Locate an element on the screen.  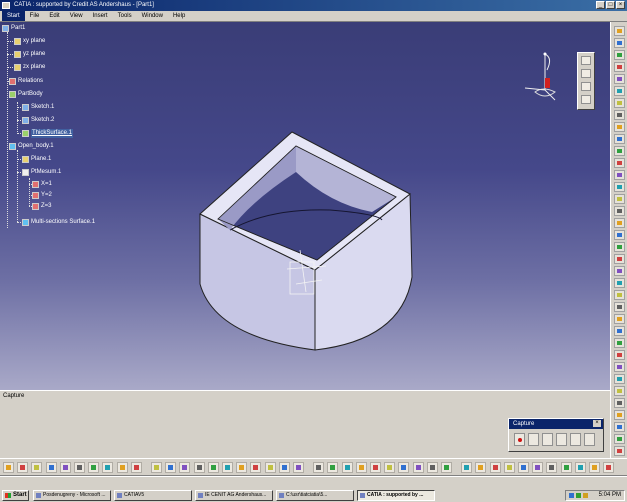
apply-material-tool-button is located at coordinates (619, 439).